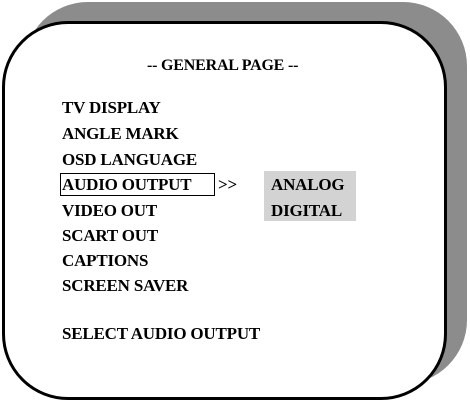  Describe the element at coordinates (308, 185) in the screenshot. I see `submenu-option-analog: ANALOG` at that location.